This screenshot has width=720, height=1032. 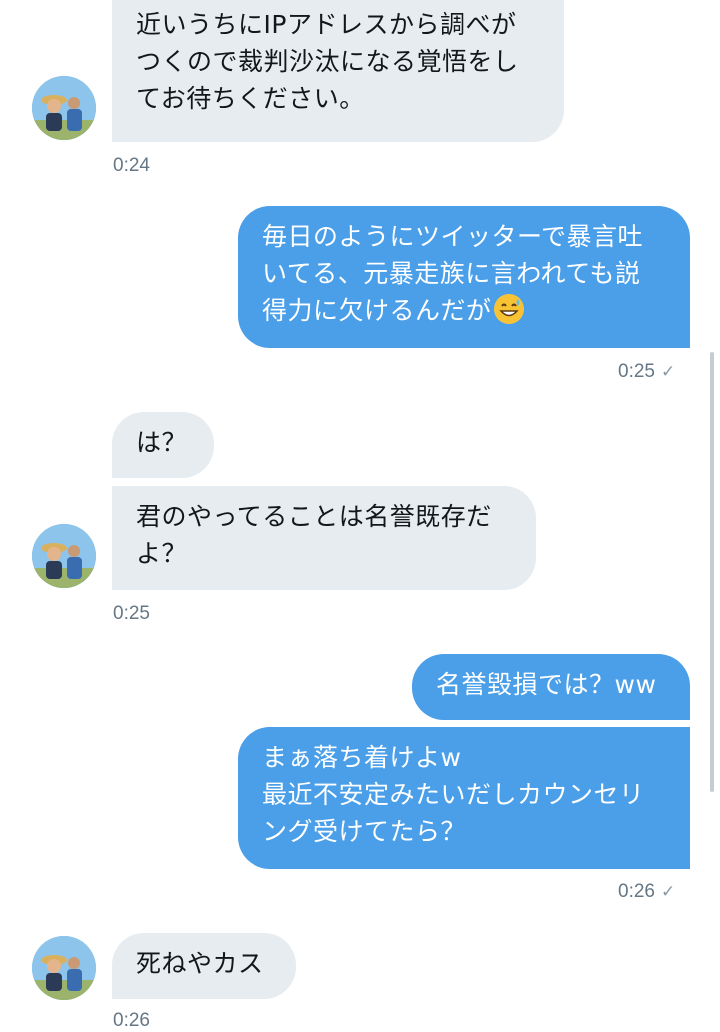 I want to click on message-text: いてる、元暴走族に言われても説, so click(x=451, y=273).